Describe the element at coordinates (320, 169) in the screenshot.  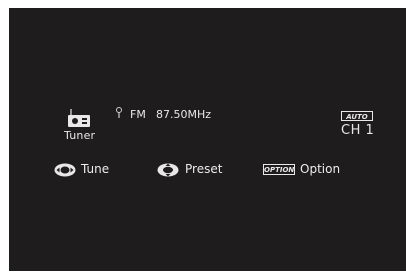
I see `option-control-label: Option` at that location.